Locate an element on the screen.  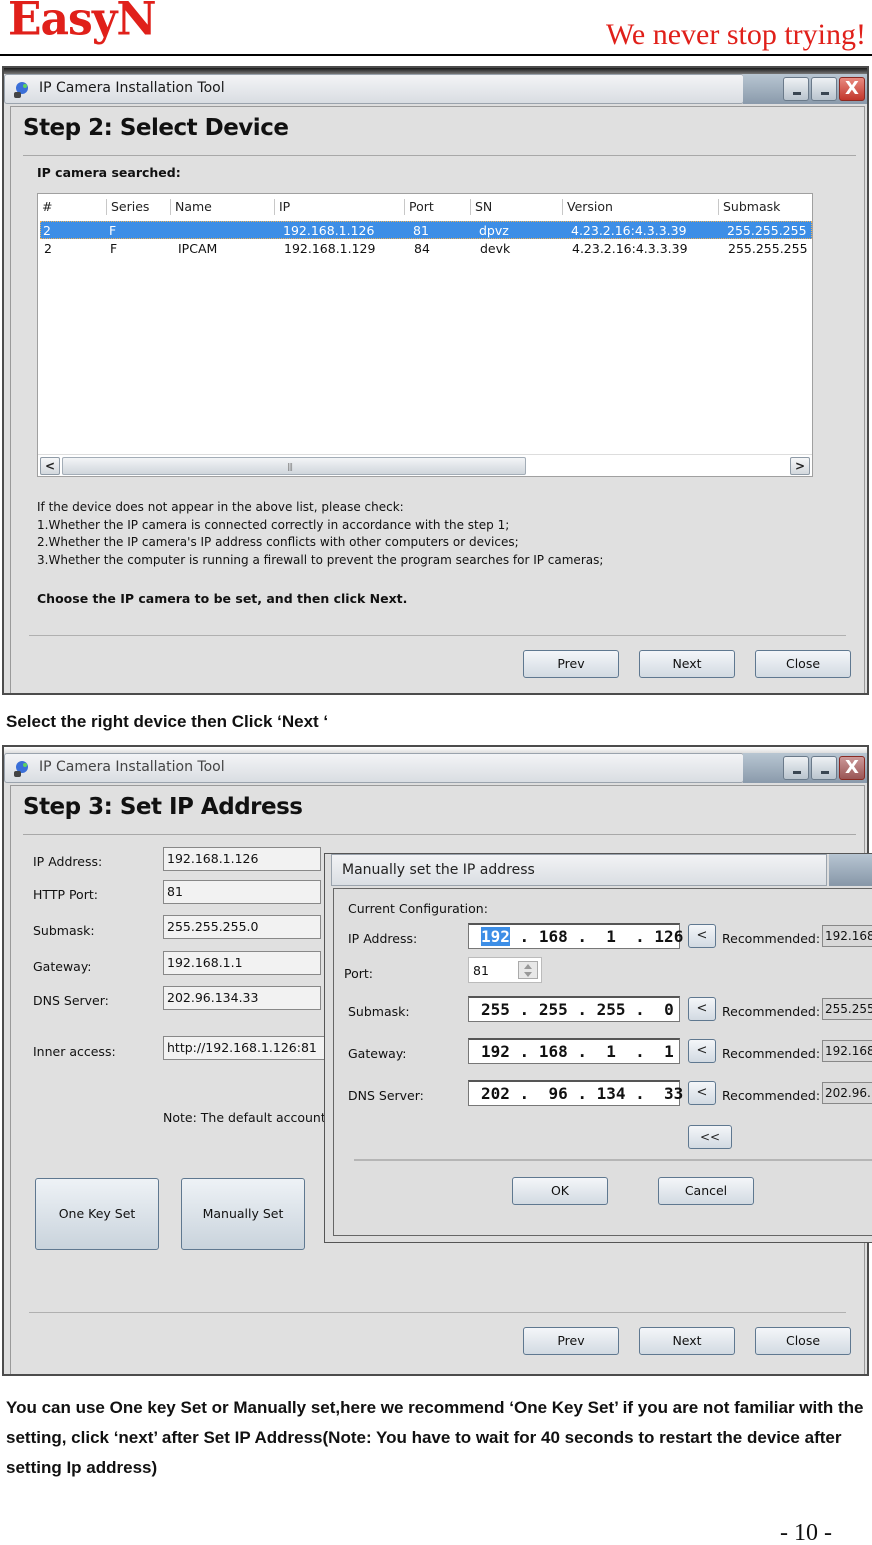
chevron-right-icon: > is located at coordinates (800, 466).